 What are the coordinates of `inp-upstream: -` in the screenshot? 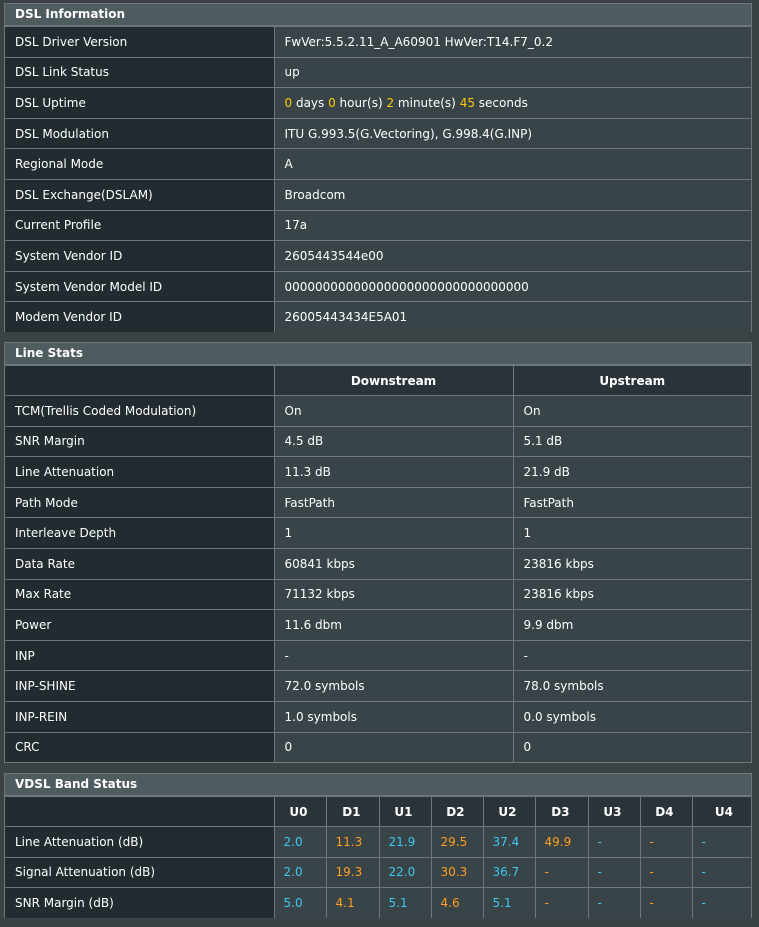 It's located at (631, 655).